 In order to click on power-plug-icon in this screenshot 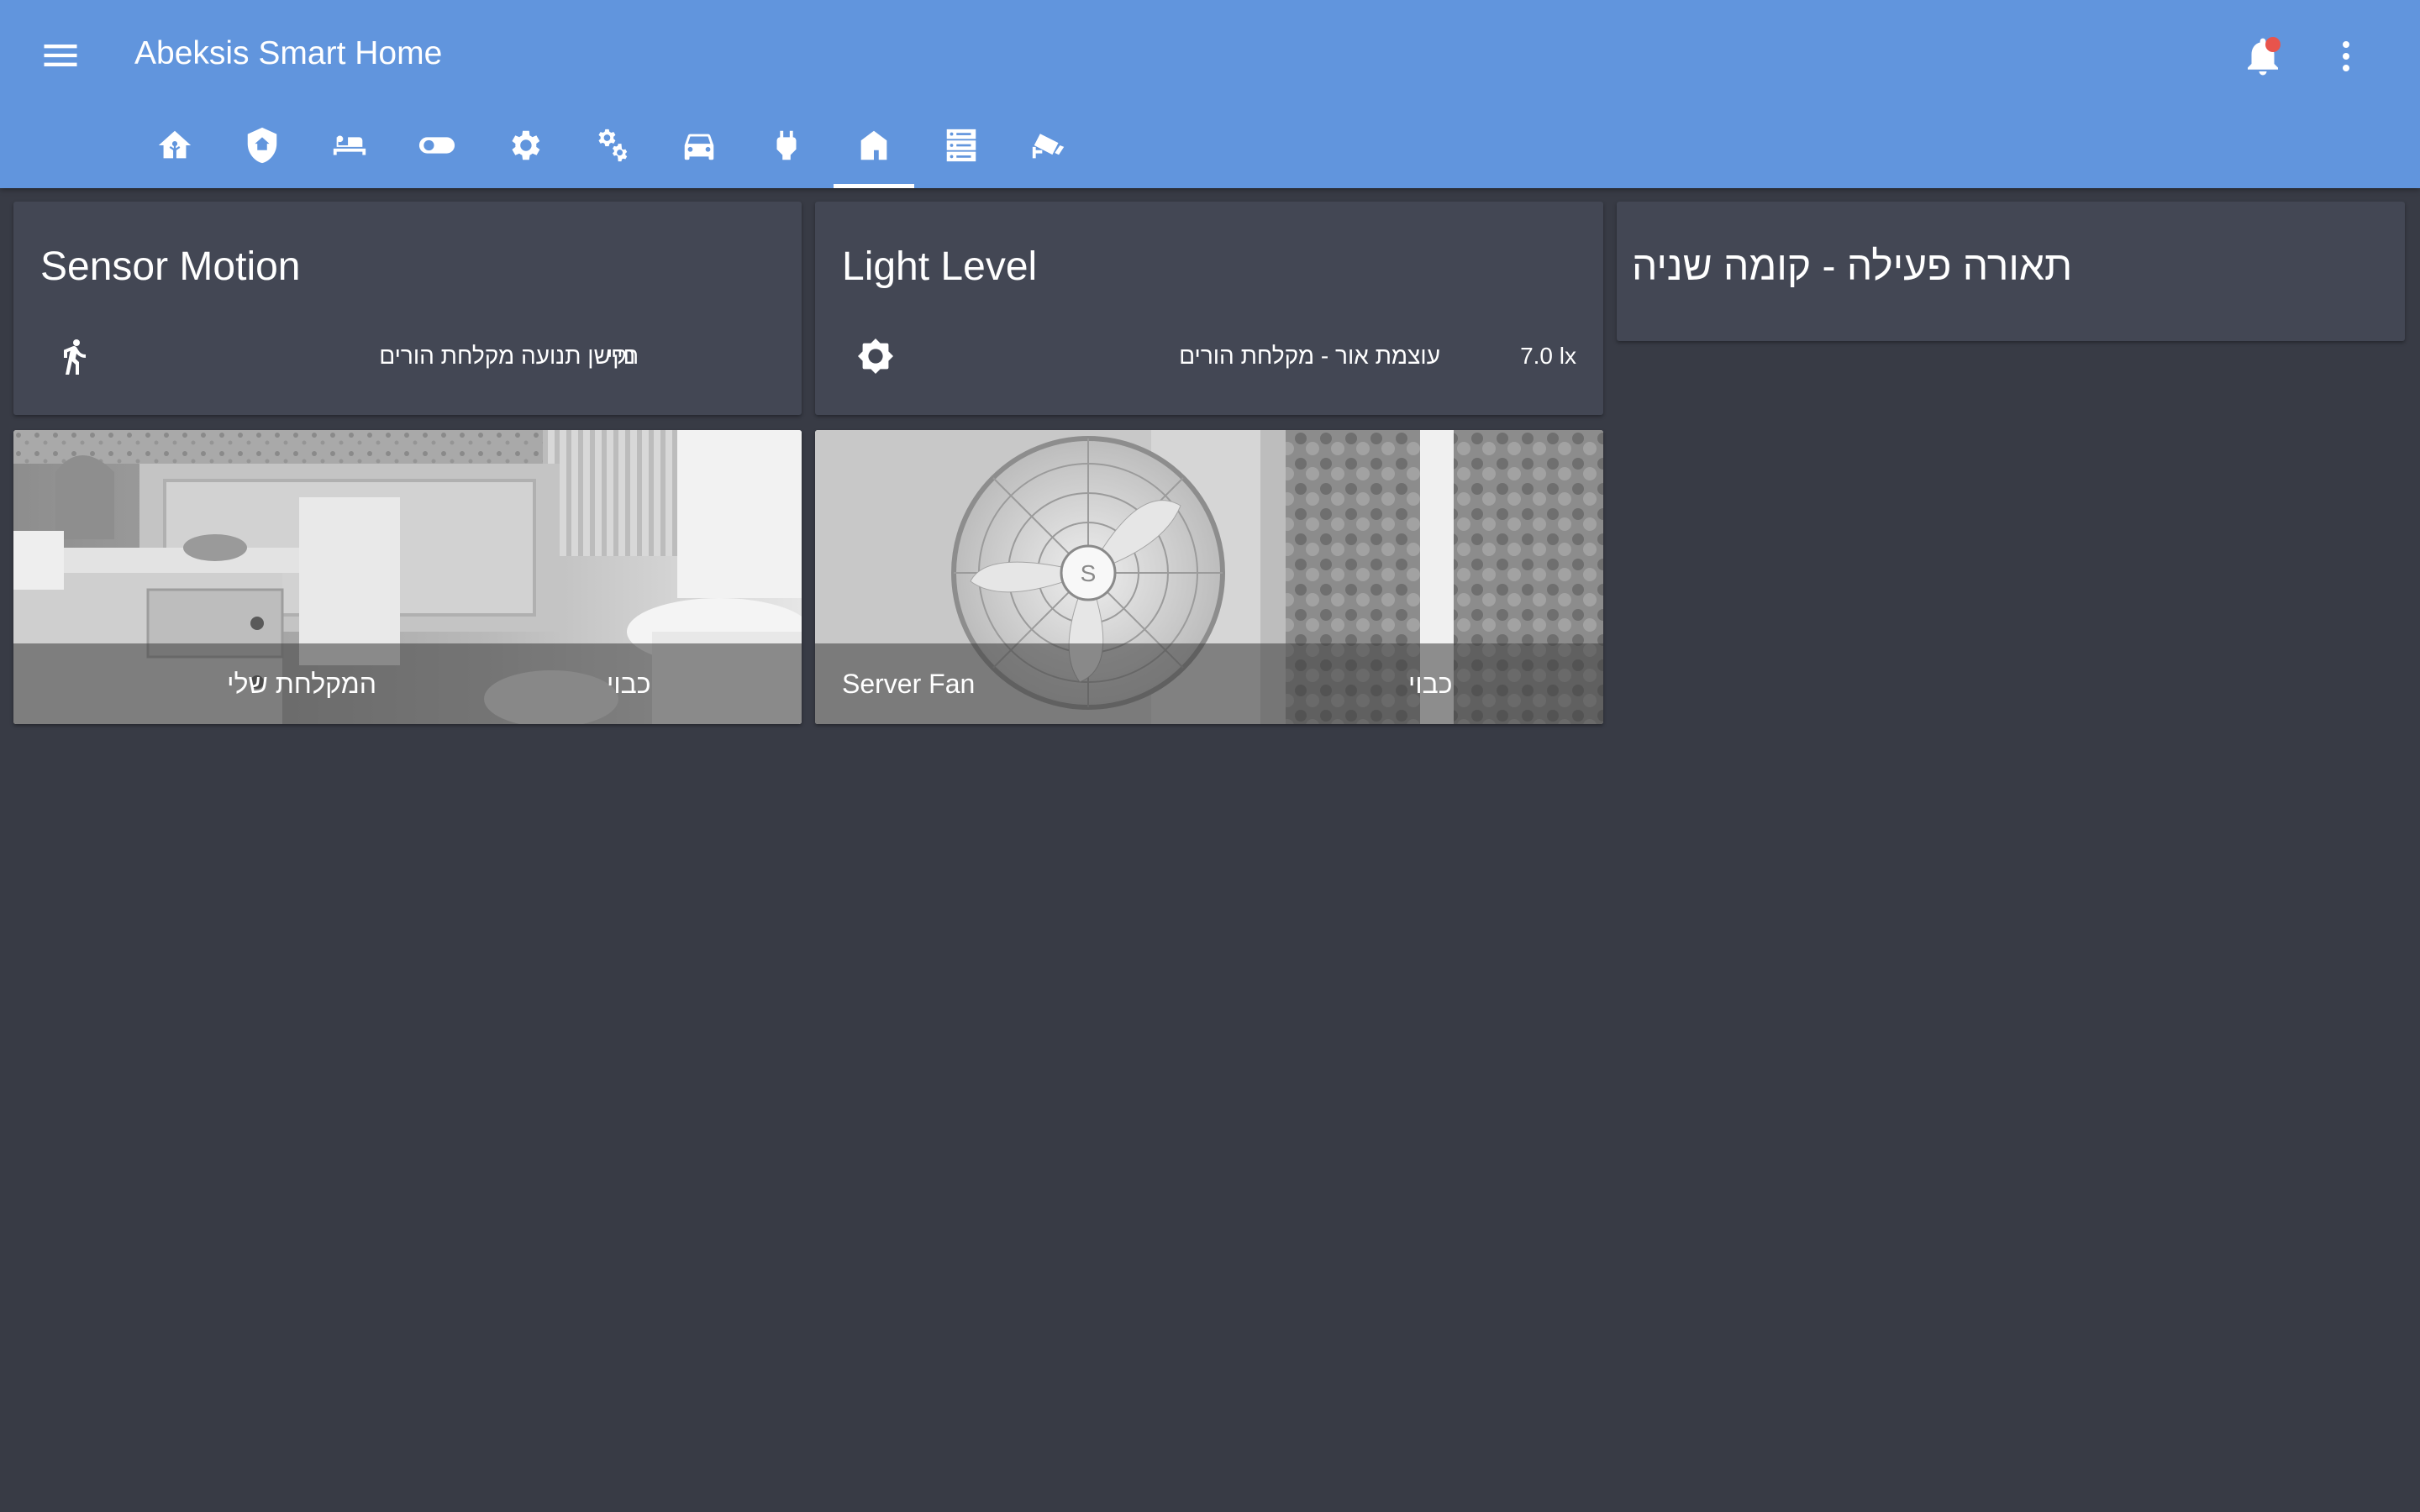, I will do `click(786, 145)`.